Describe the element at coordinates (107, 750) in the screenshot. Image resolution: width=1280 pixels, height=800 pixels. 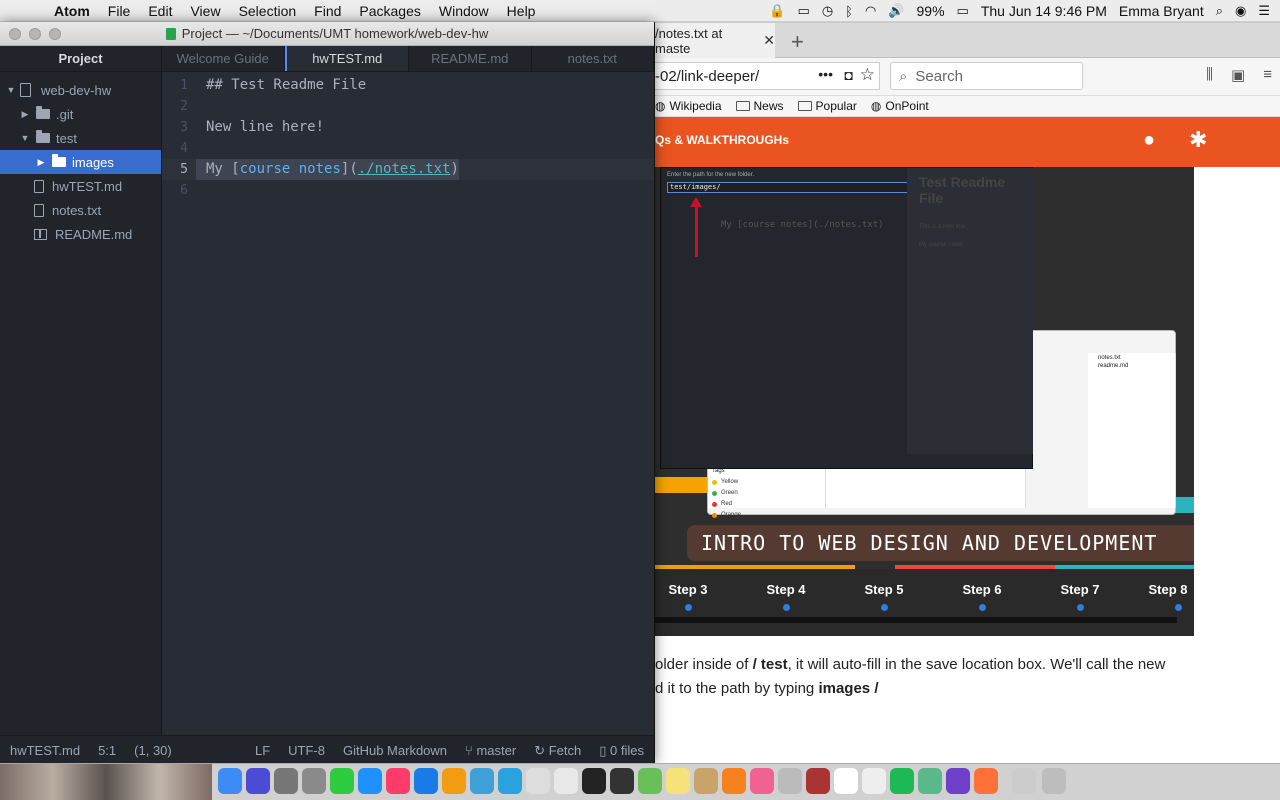
I see `status-cursor-position: 5:1` at that location.